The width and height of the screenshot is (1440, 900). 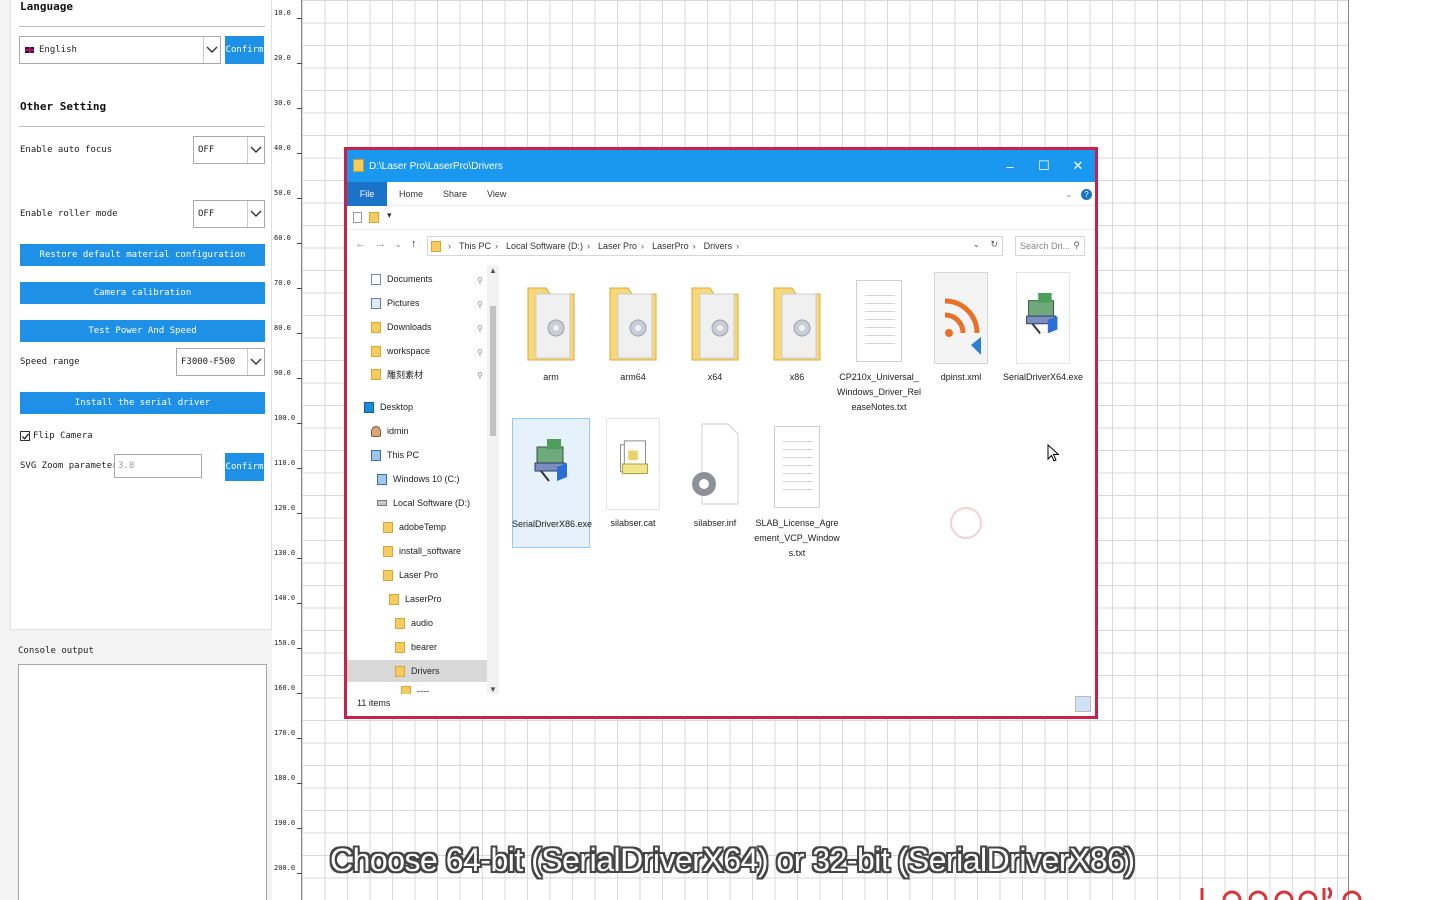 What do you see at coordinates (415, 599) in the screenshot?
I see `nav-item-laserpro: LaserPro` at bounding box center [415, 599].